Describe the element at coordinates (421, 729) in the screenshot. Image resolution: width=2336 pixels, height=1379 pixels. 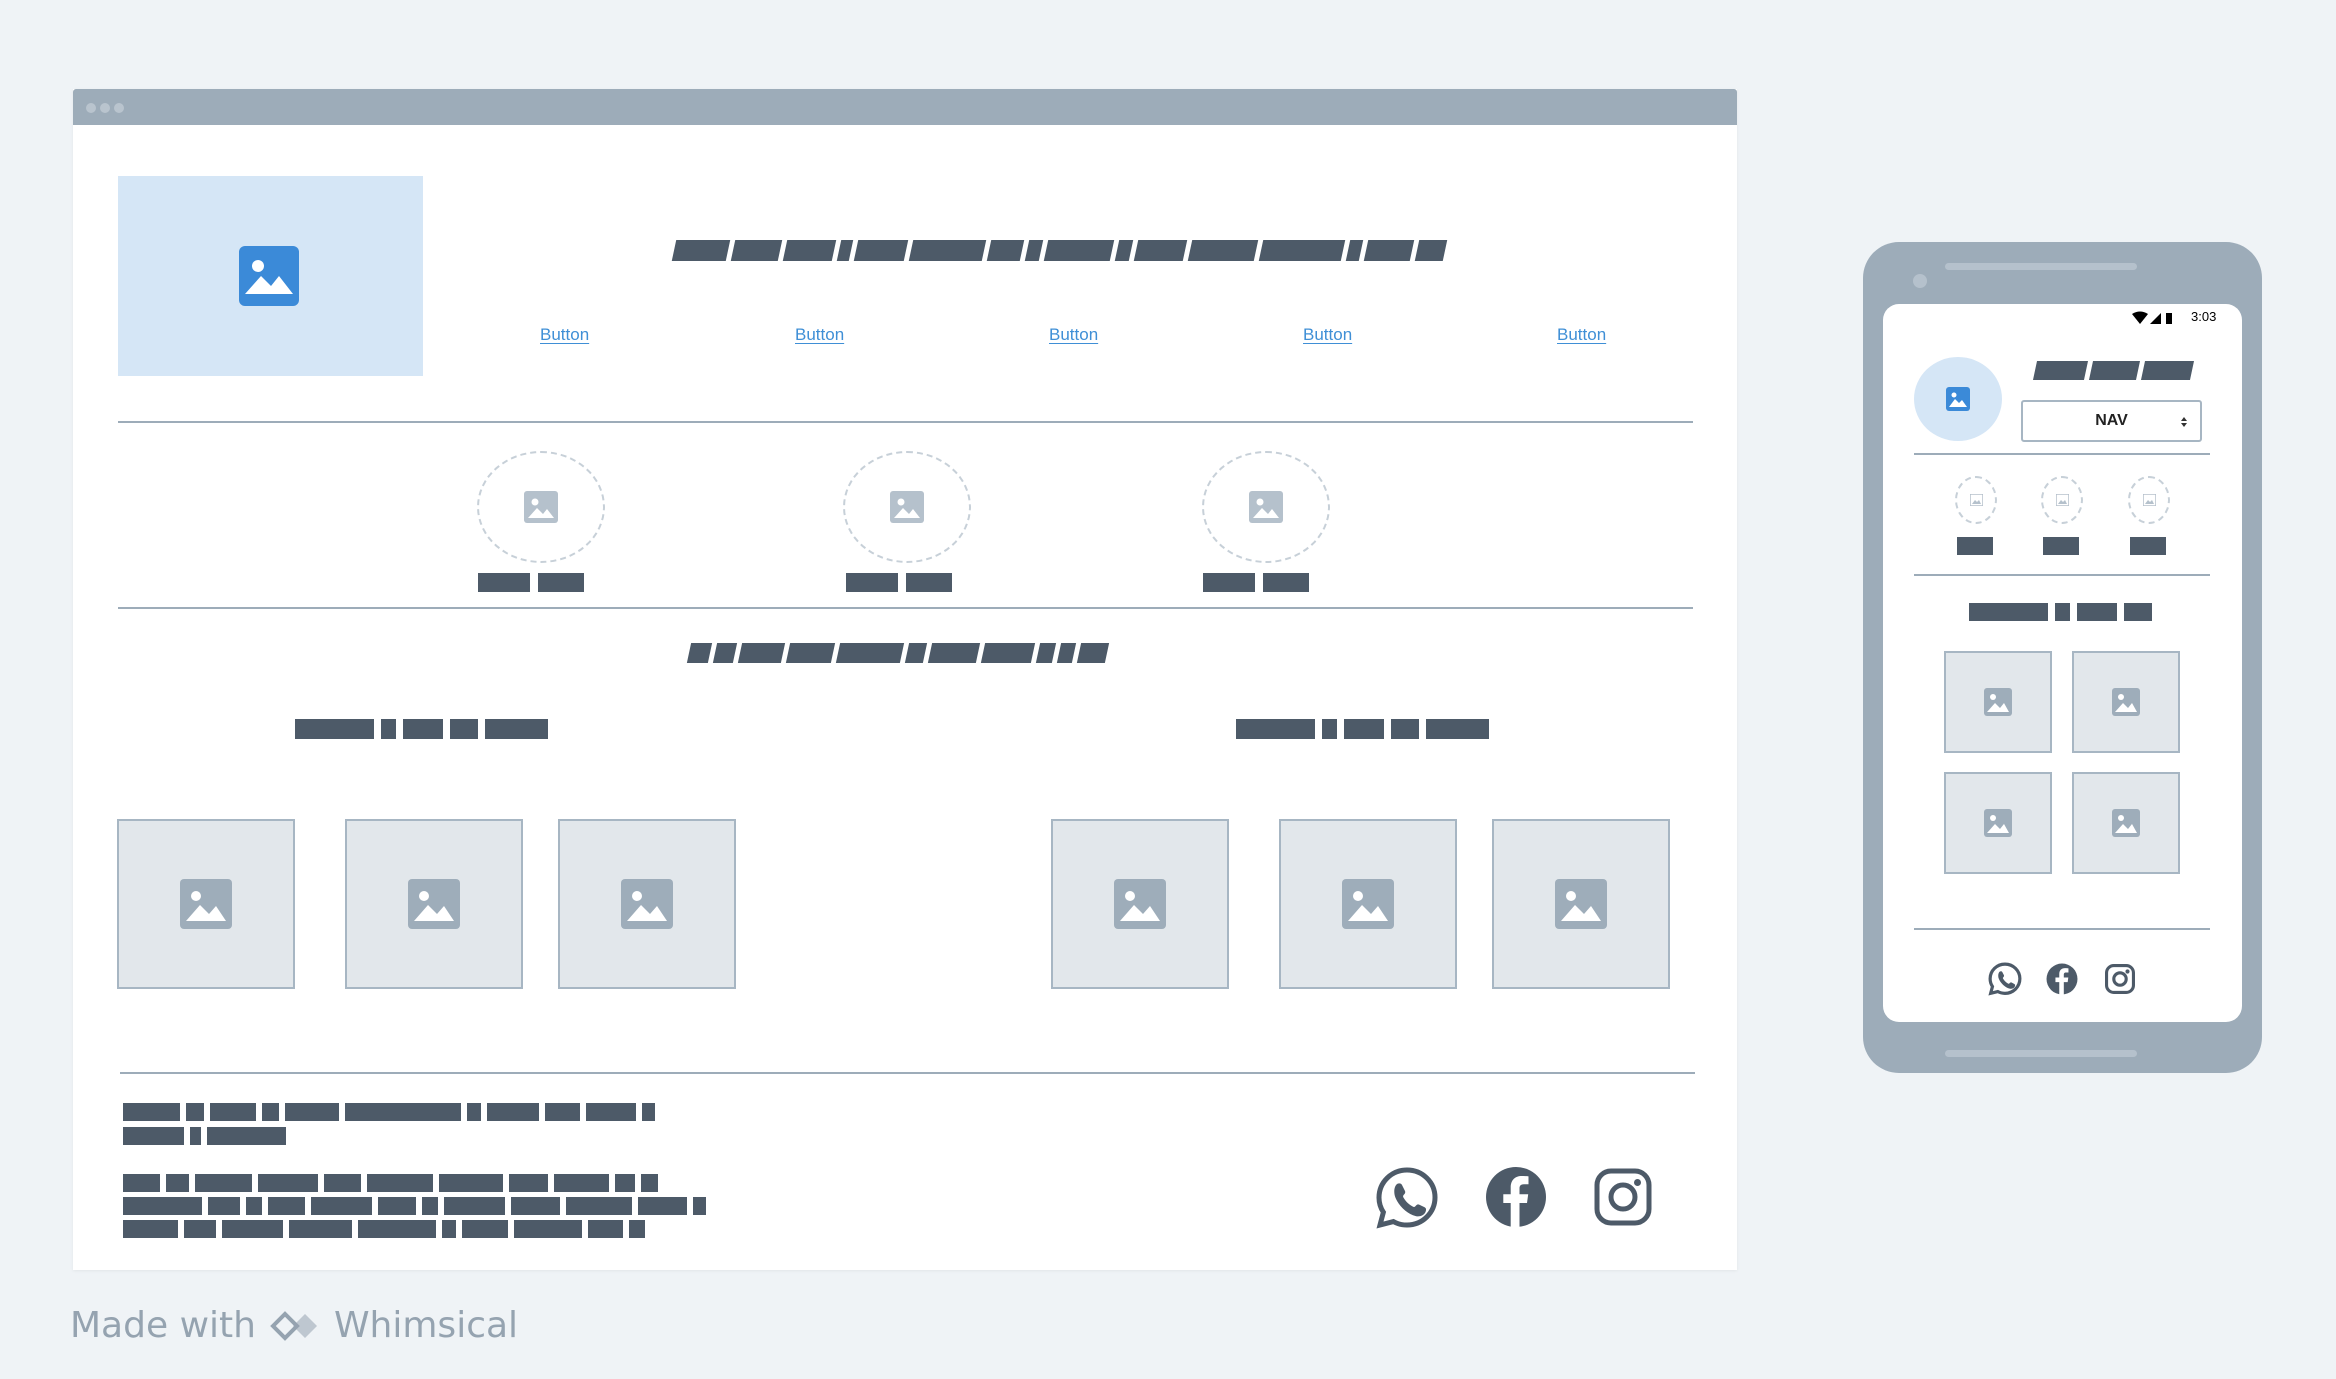
I see `subsection-title-left` at that location.